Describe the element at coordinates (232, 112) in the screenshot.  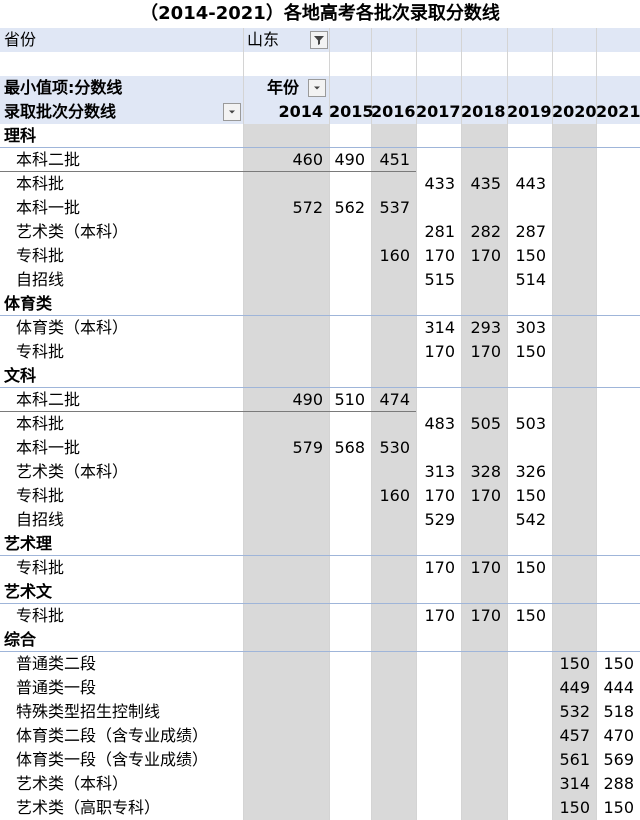
I see `row-field-filter-button` at that location.